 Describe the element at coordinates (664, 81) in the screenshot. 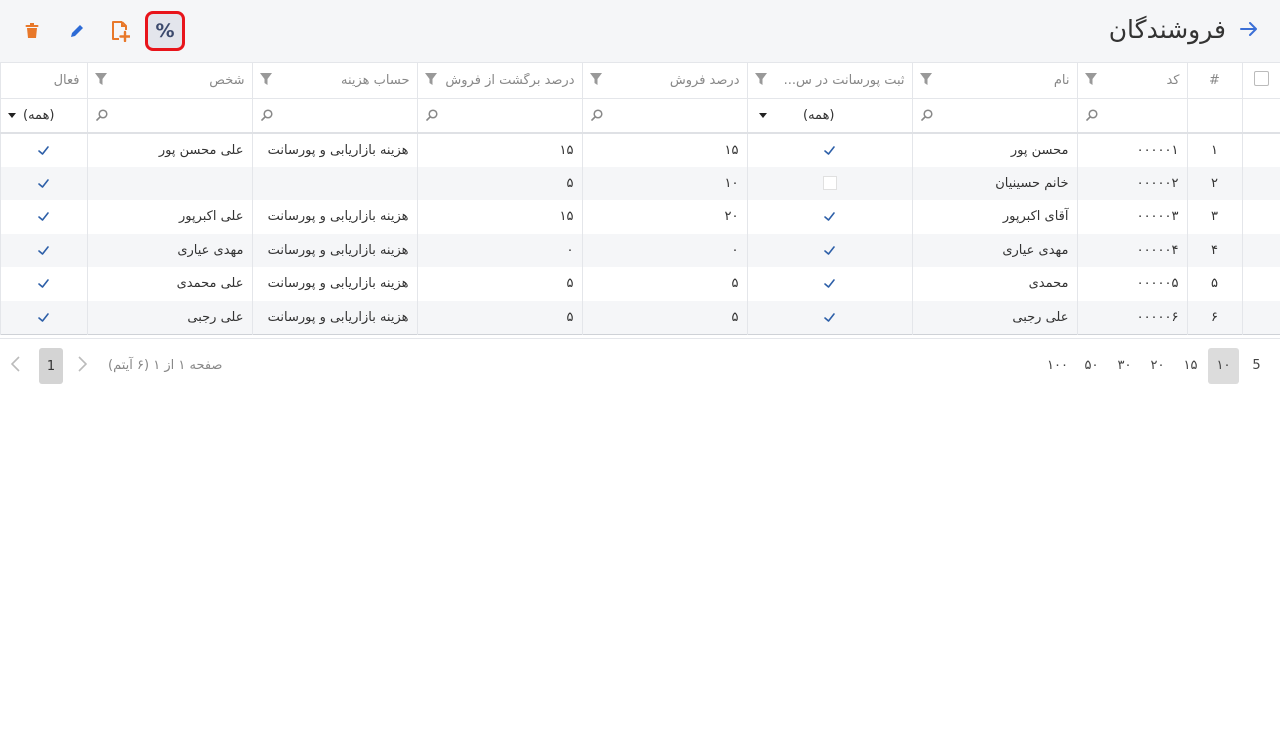

I see `column-header-sale-pct: درصد فروش` at that location.